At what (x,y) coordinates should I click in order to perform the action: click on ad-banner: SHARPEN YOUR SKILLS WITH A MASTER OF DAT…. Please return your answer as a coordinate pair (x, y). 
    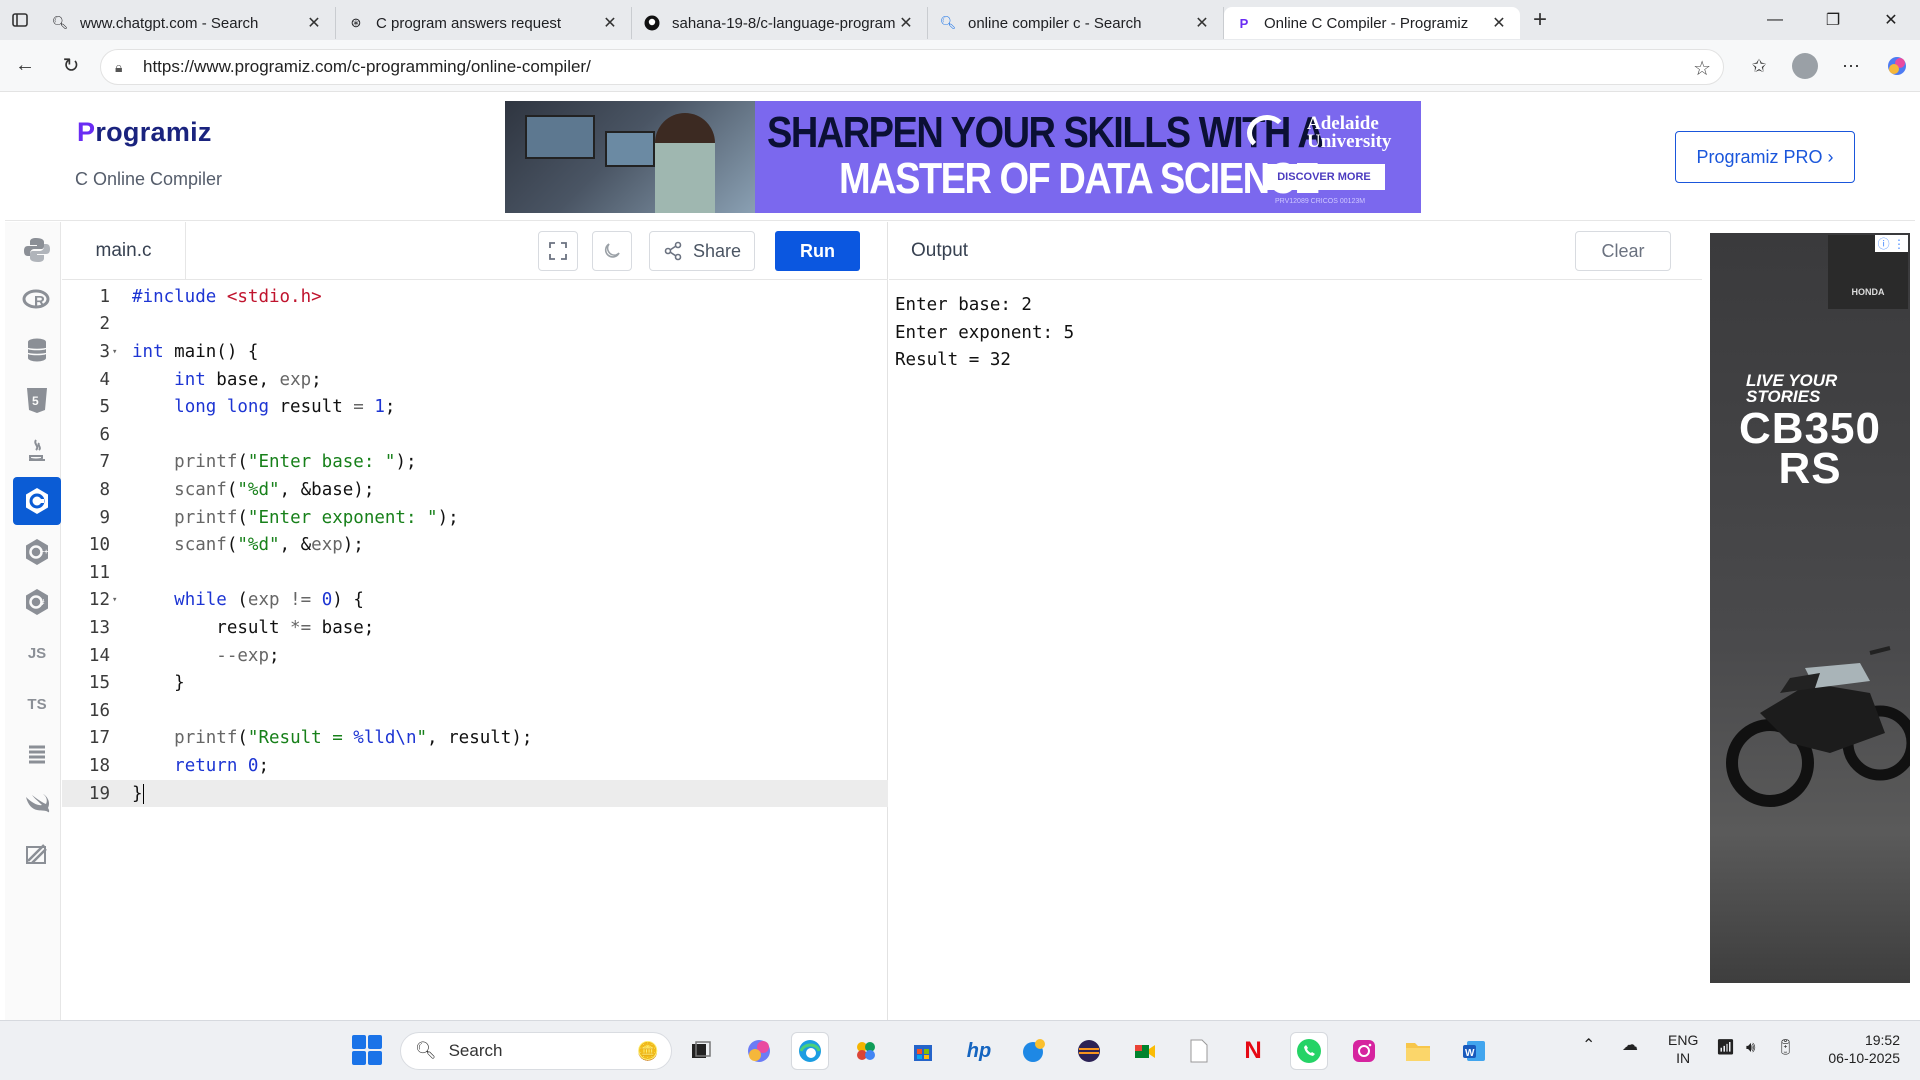
    Looking at the image, I should click on (963, 157).